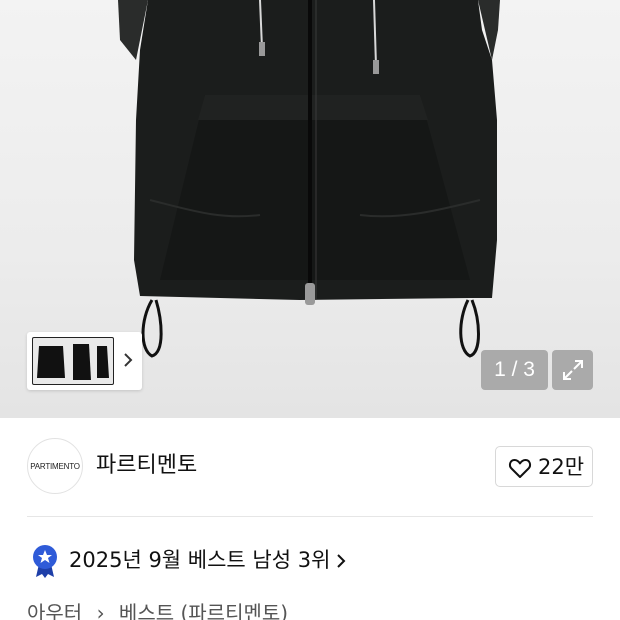  I want to click on brand-name: 파르티멘토, so click(146, 466).